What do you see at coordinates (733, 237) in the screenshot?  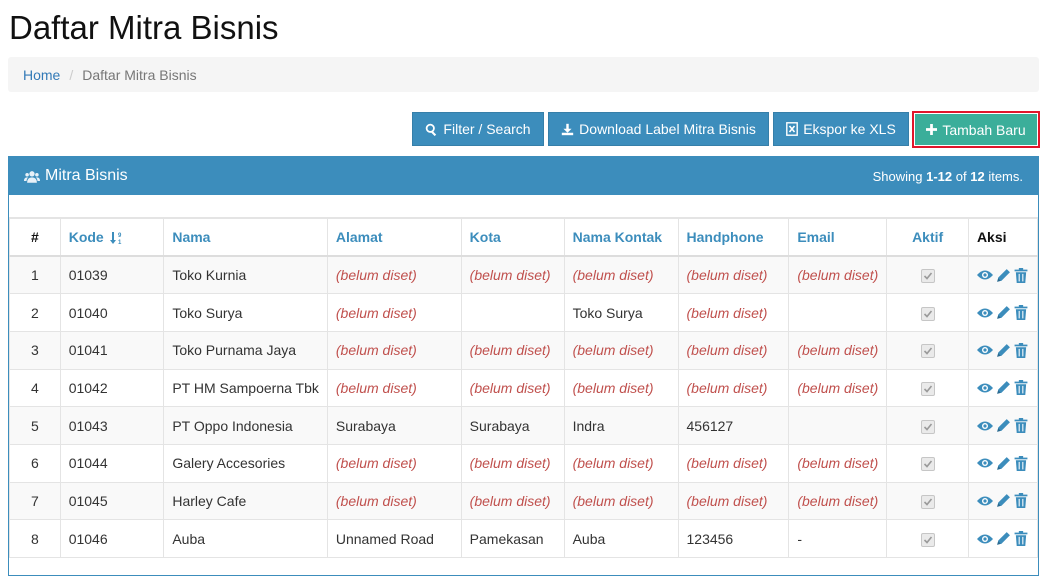 I see `col-header-handphone: Handphone` at bounding box center [733, 237].